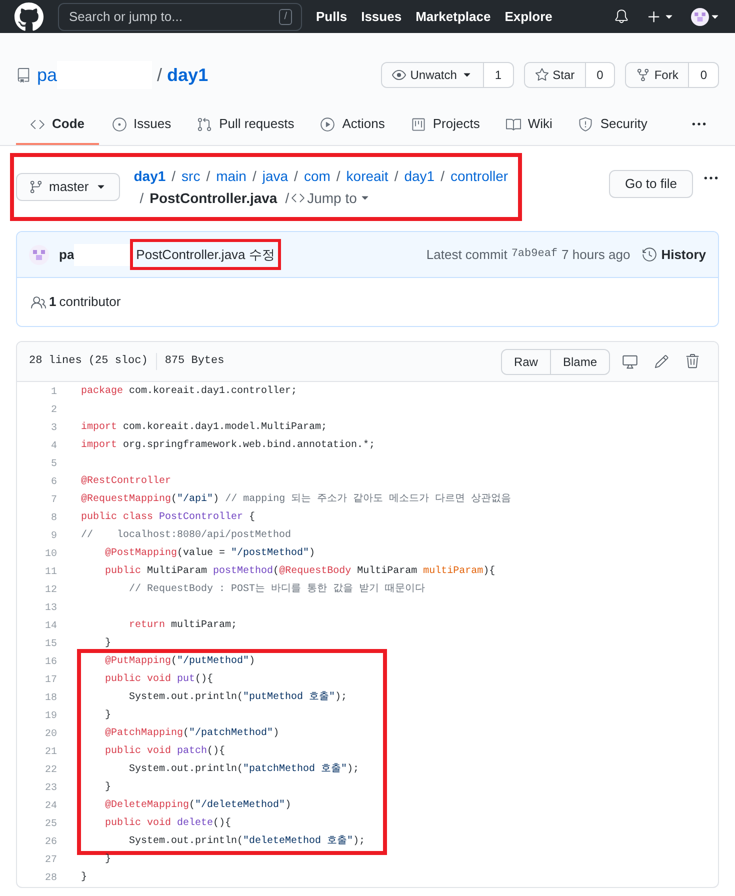 Image resolution: width=735 pixels, height=896 pixels. What do you see at coordinates (104, 255) in the screenshot?
I see `redaction-block` at bounding box center [104, 255].